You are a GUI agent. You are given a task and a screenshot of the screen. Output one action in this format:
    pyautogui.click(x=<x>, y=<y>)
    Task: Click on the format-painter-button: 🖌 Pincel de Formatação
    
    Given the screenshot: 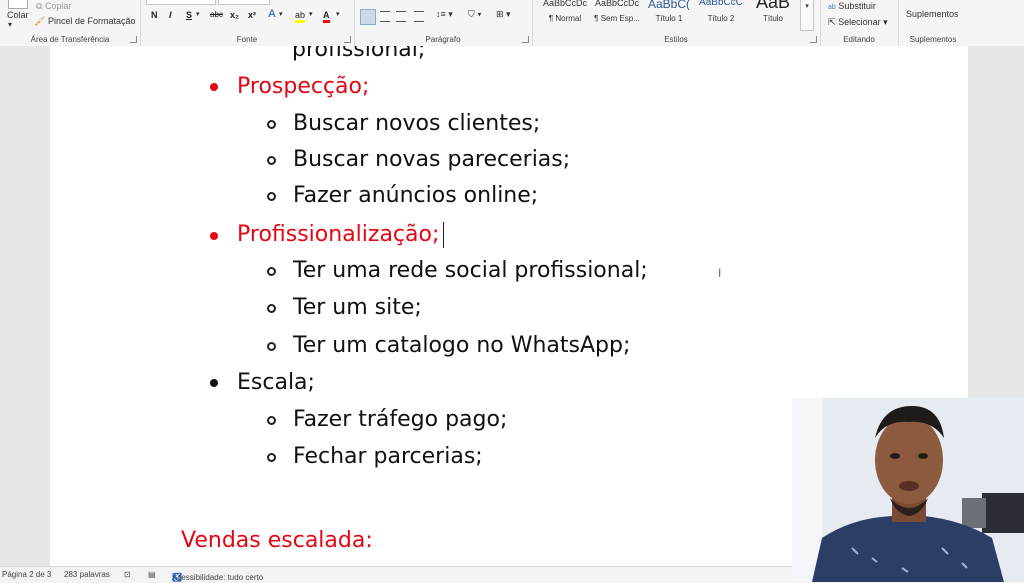 What is the action you would take?
    pyautogui.click(x=85, y=21)
    